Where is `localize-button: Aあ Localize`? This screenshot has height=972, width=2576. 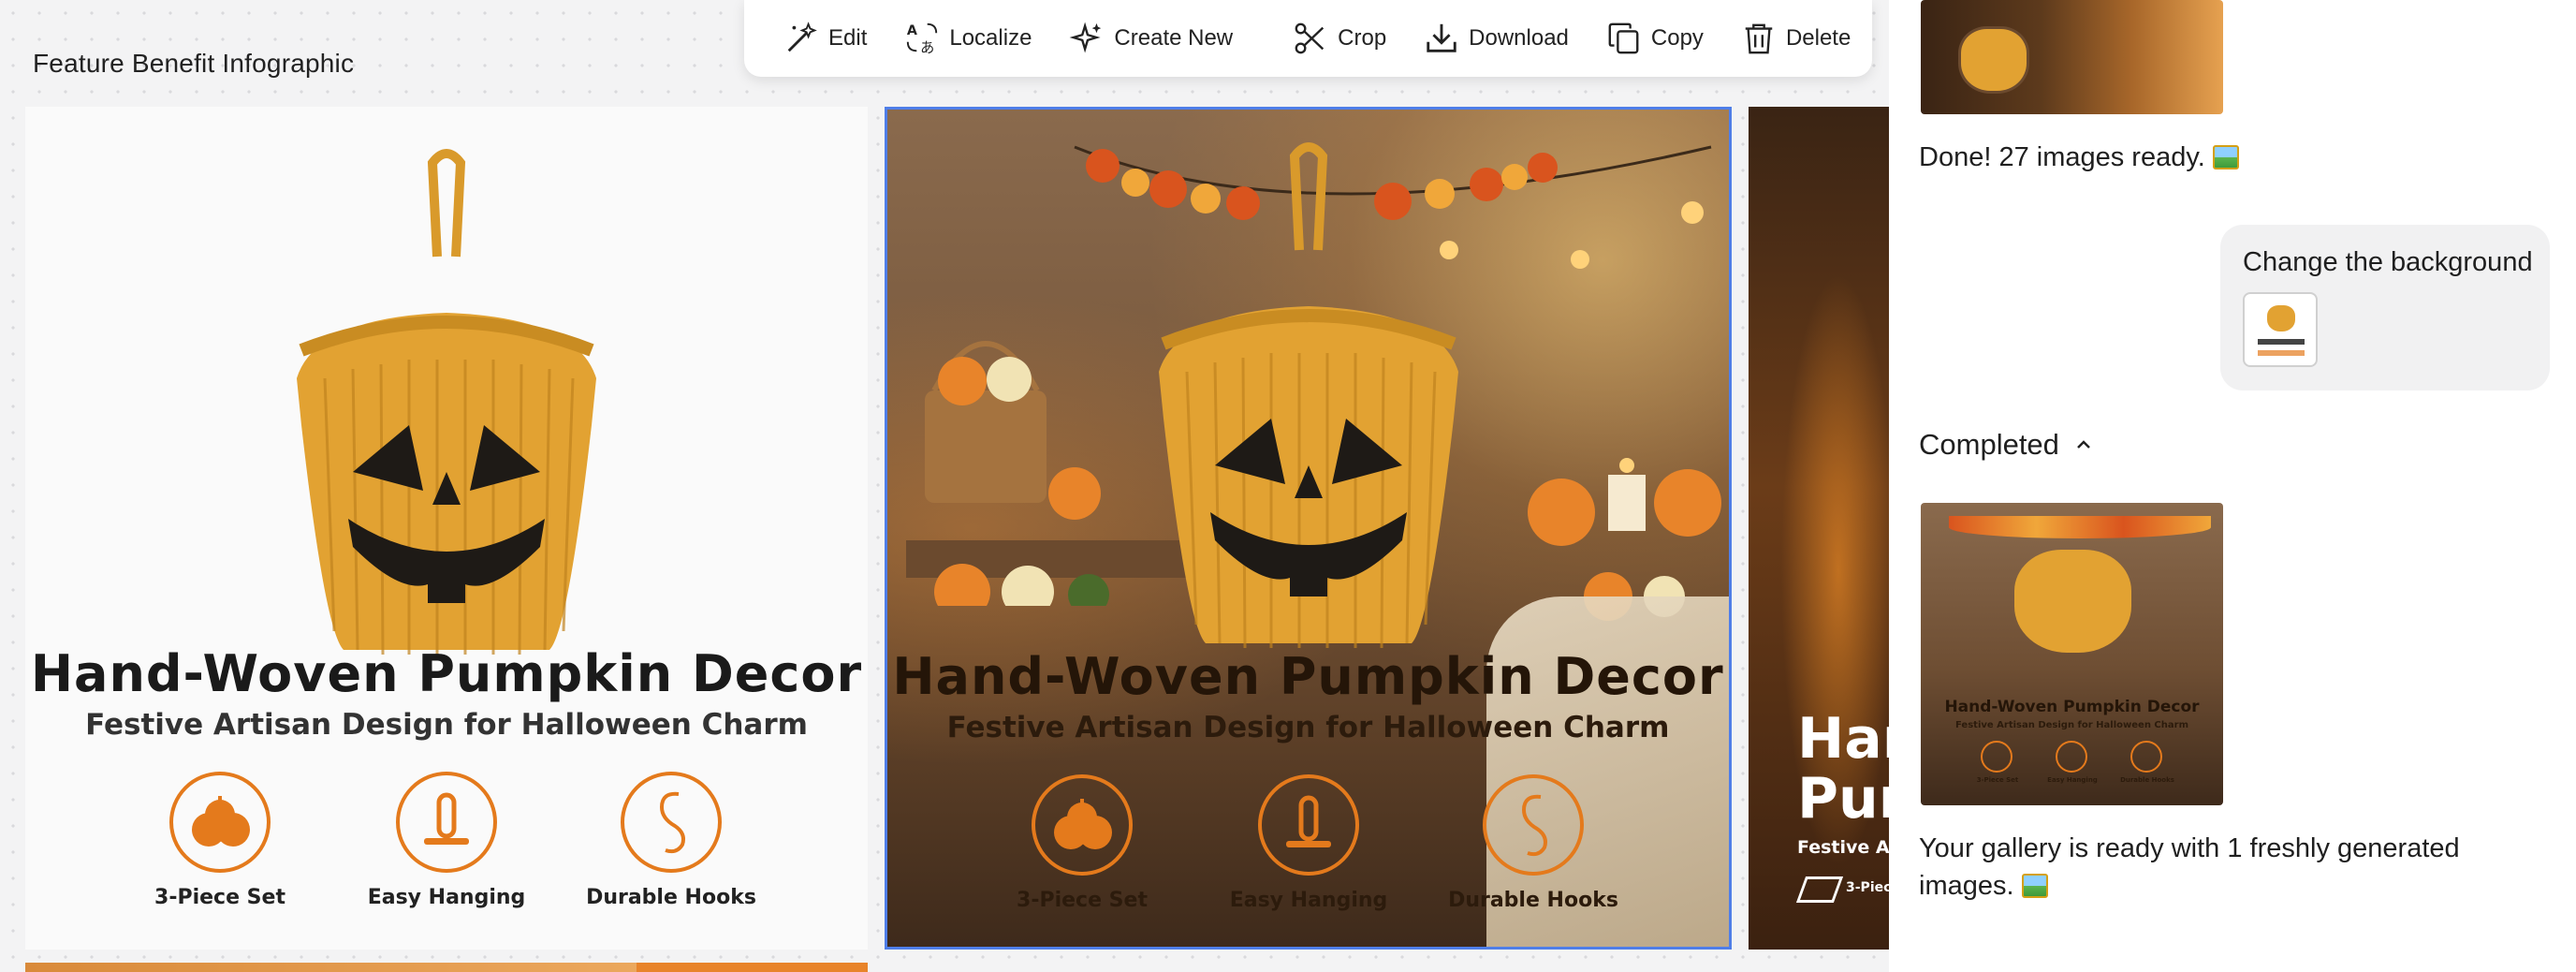 localize-button: Aあ Localize is located at coordinates (968, 38).